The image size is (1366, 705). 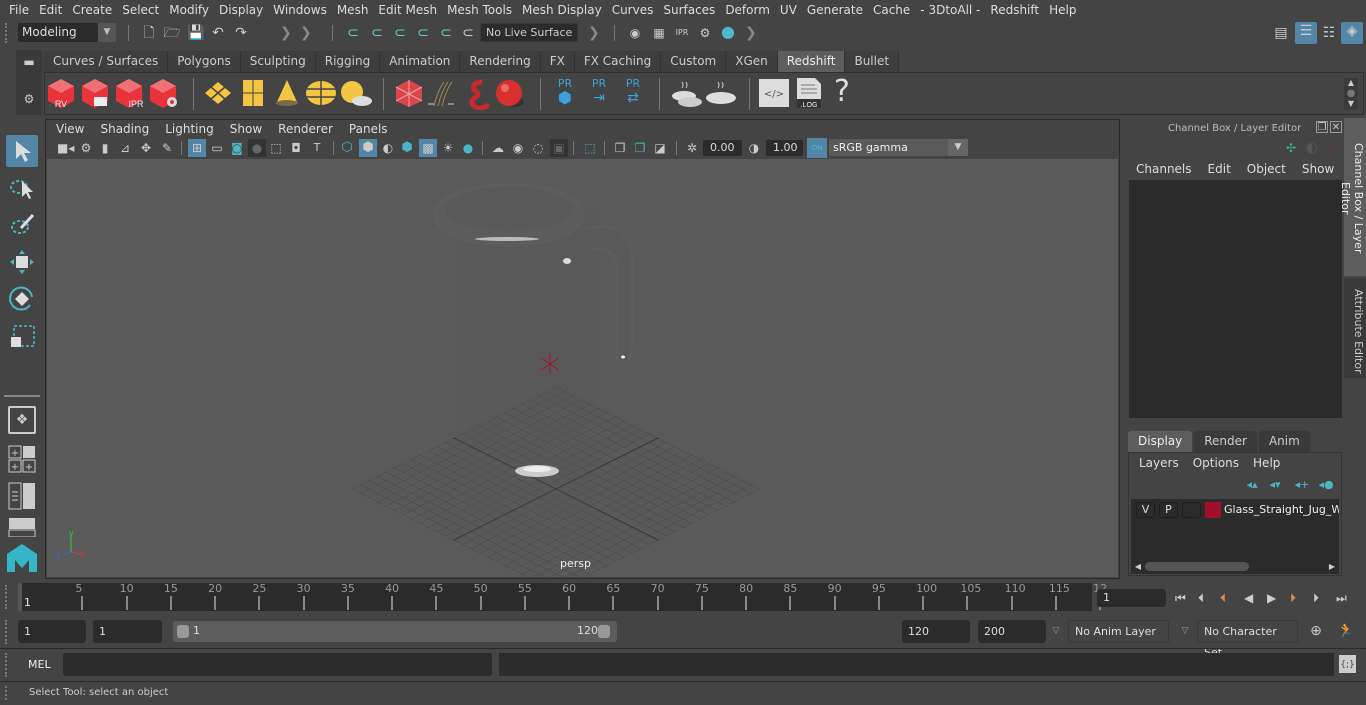 What do you see at coordinates (872, 61) in the screenshot?
I see `shelf-tab-bullet: Bullet` at bounding box center [872, 61].